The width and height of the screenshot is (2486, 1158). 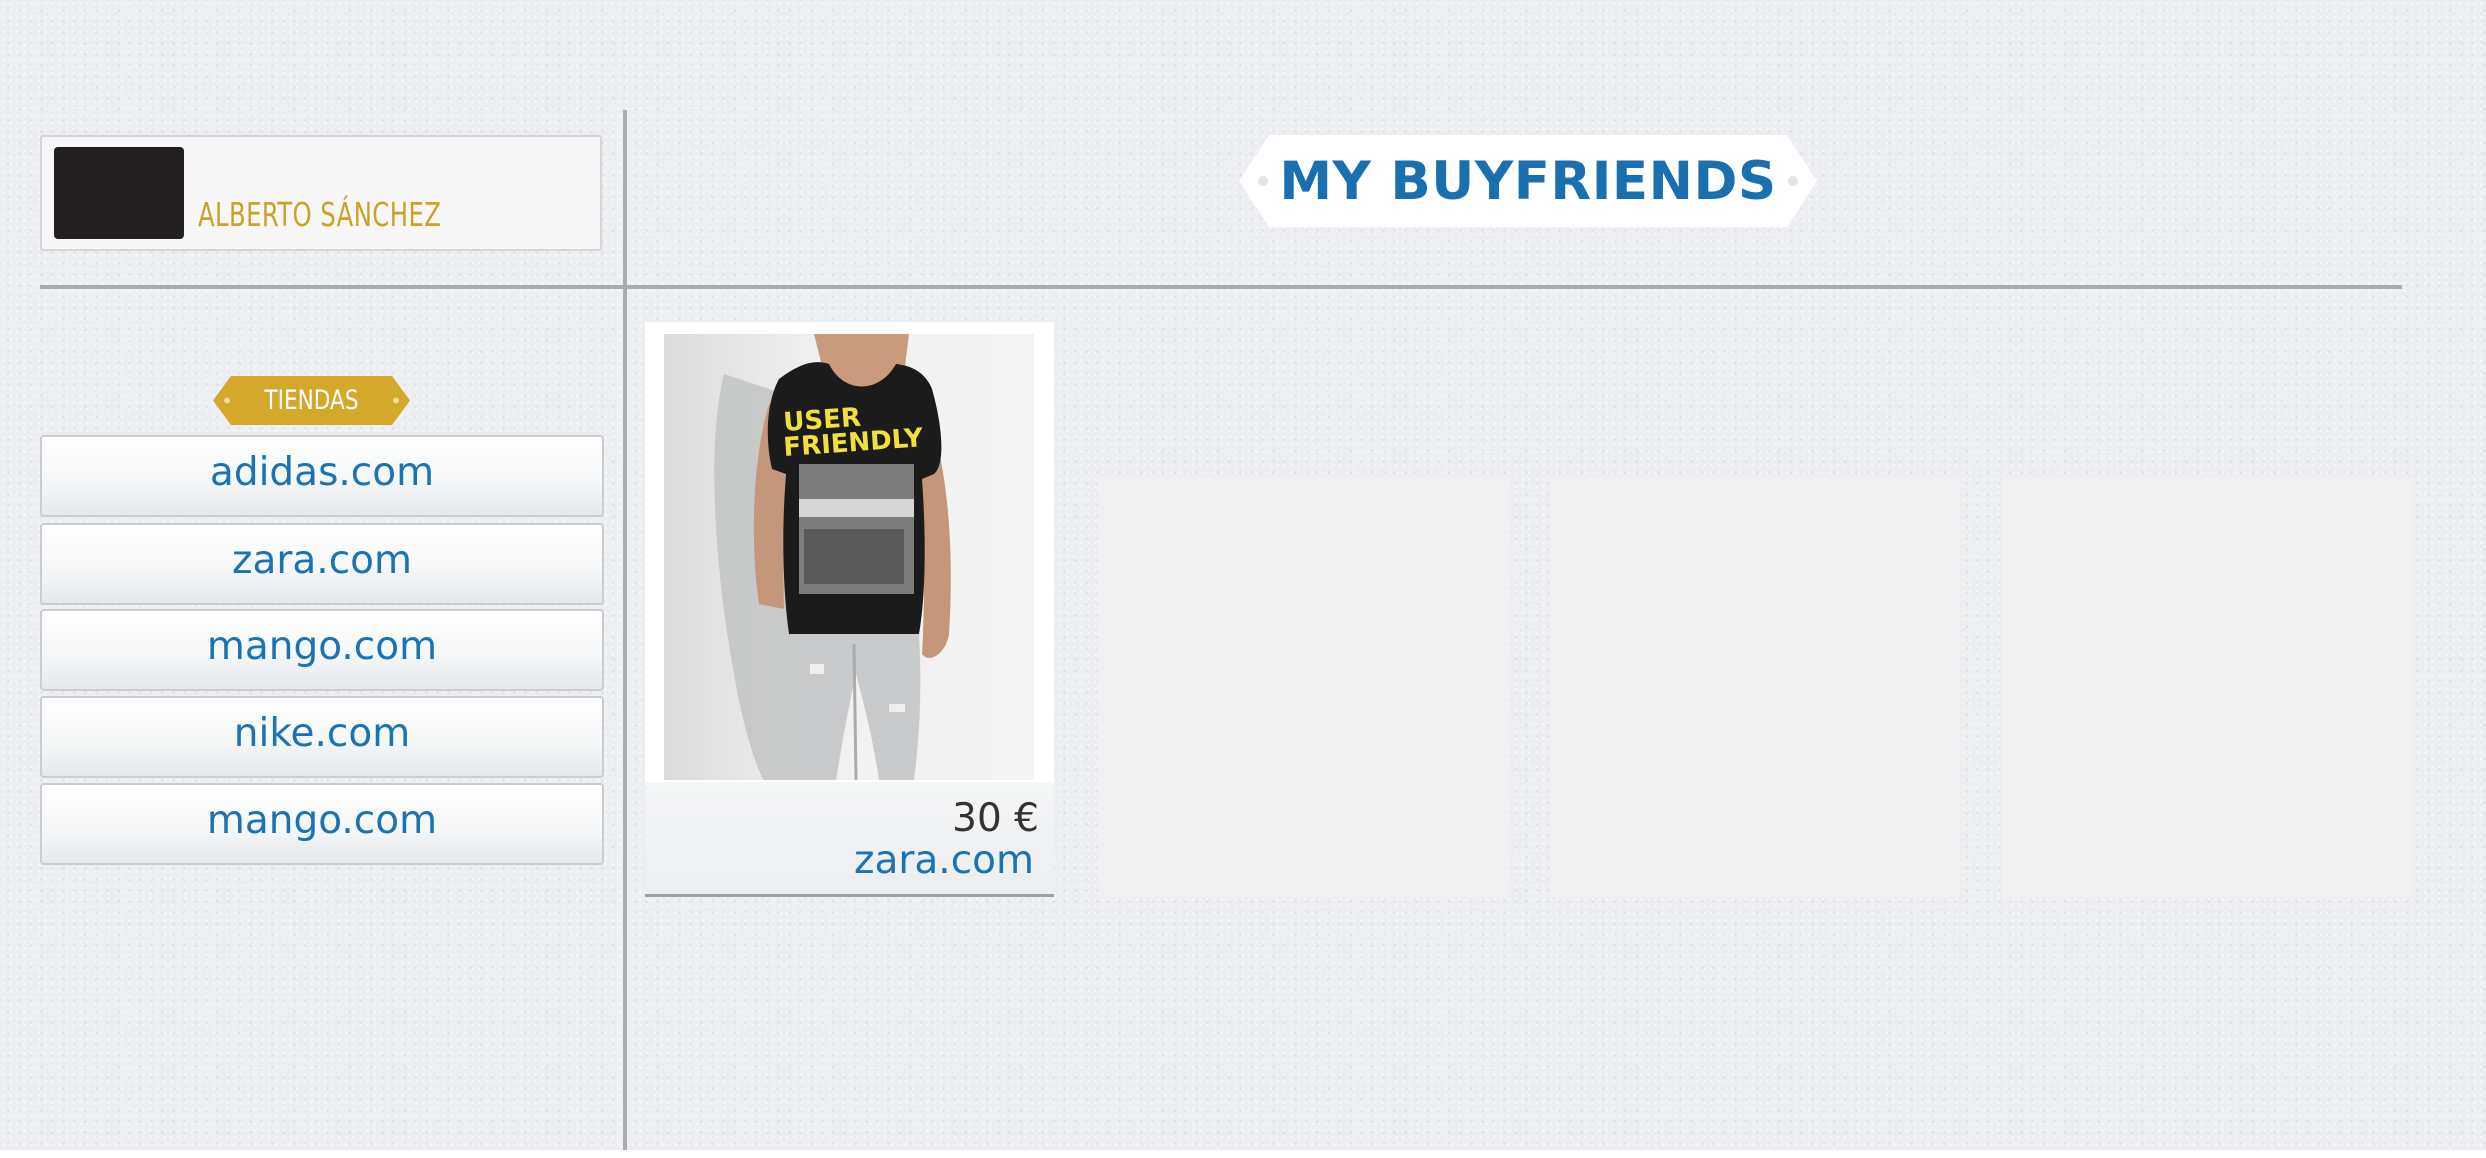 I want to click on store-button-mango: mango.com, so click(x=322, y=650).